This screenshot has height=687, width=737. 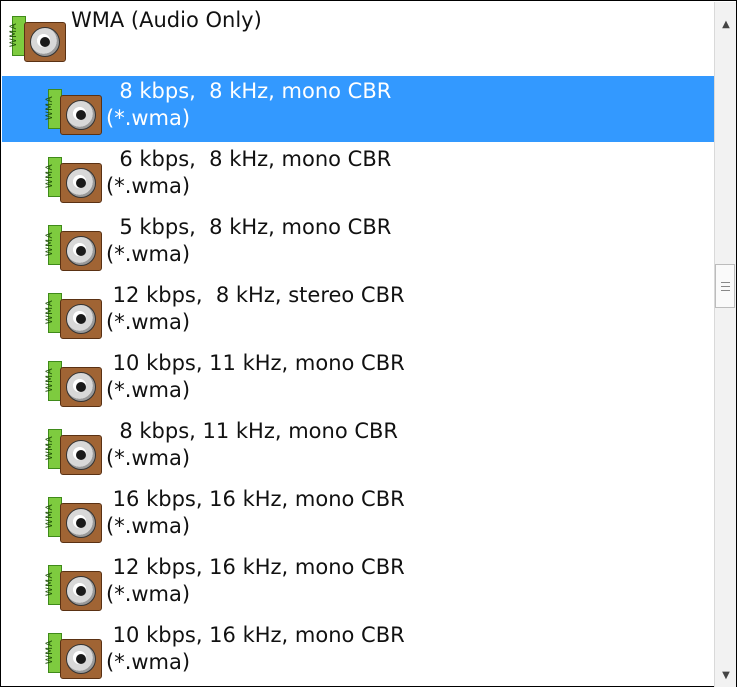 What do you see at coordinates (248, 105) in the screenshot?
I see `list-item-label: 8 kbps, 8 kHz, mono CBR (*.wma)` at bounding box center [248, 105].